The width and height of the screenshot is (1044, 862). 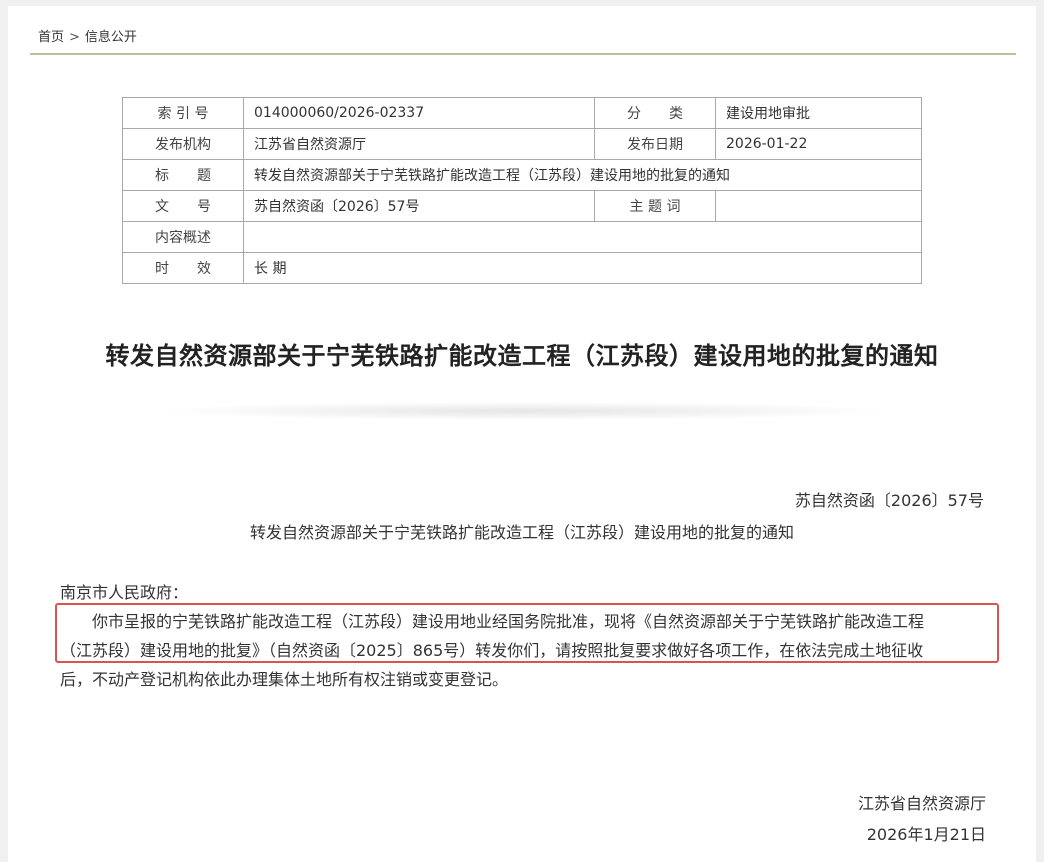 What do you see at coordinates (183, 175) in the screenshot?
I see `title-label: 标 题` at bounding box center [183, 175].